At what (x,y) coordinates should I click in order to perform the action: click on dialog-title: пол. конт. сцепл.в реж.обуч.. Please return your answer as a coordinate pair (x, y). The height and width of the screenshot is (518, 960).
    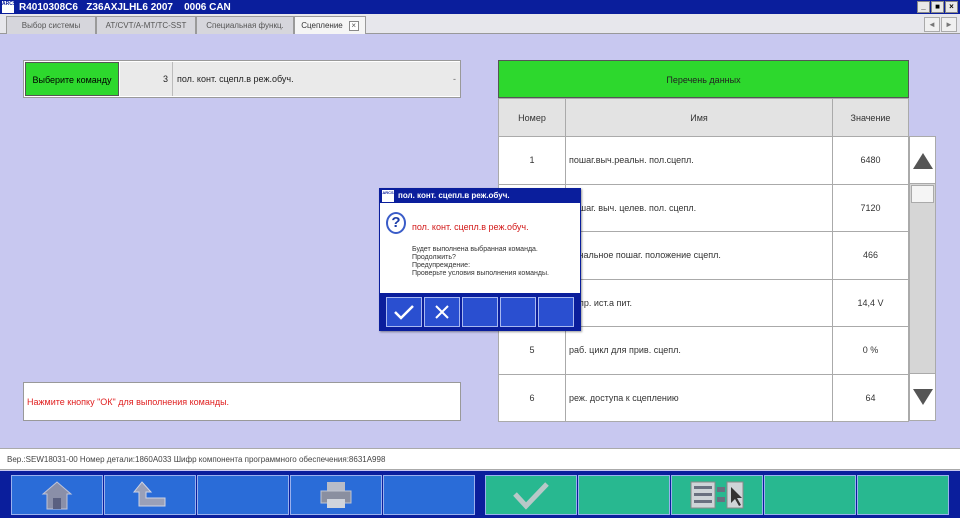
    Looking at the image, I should click on (454, 195).